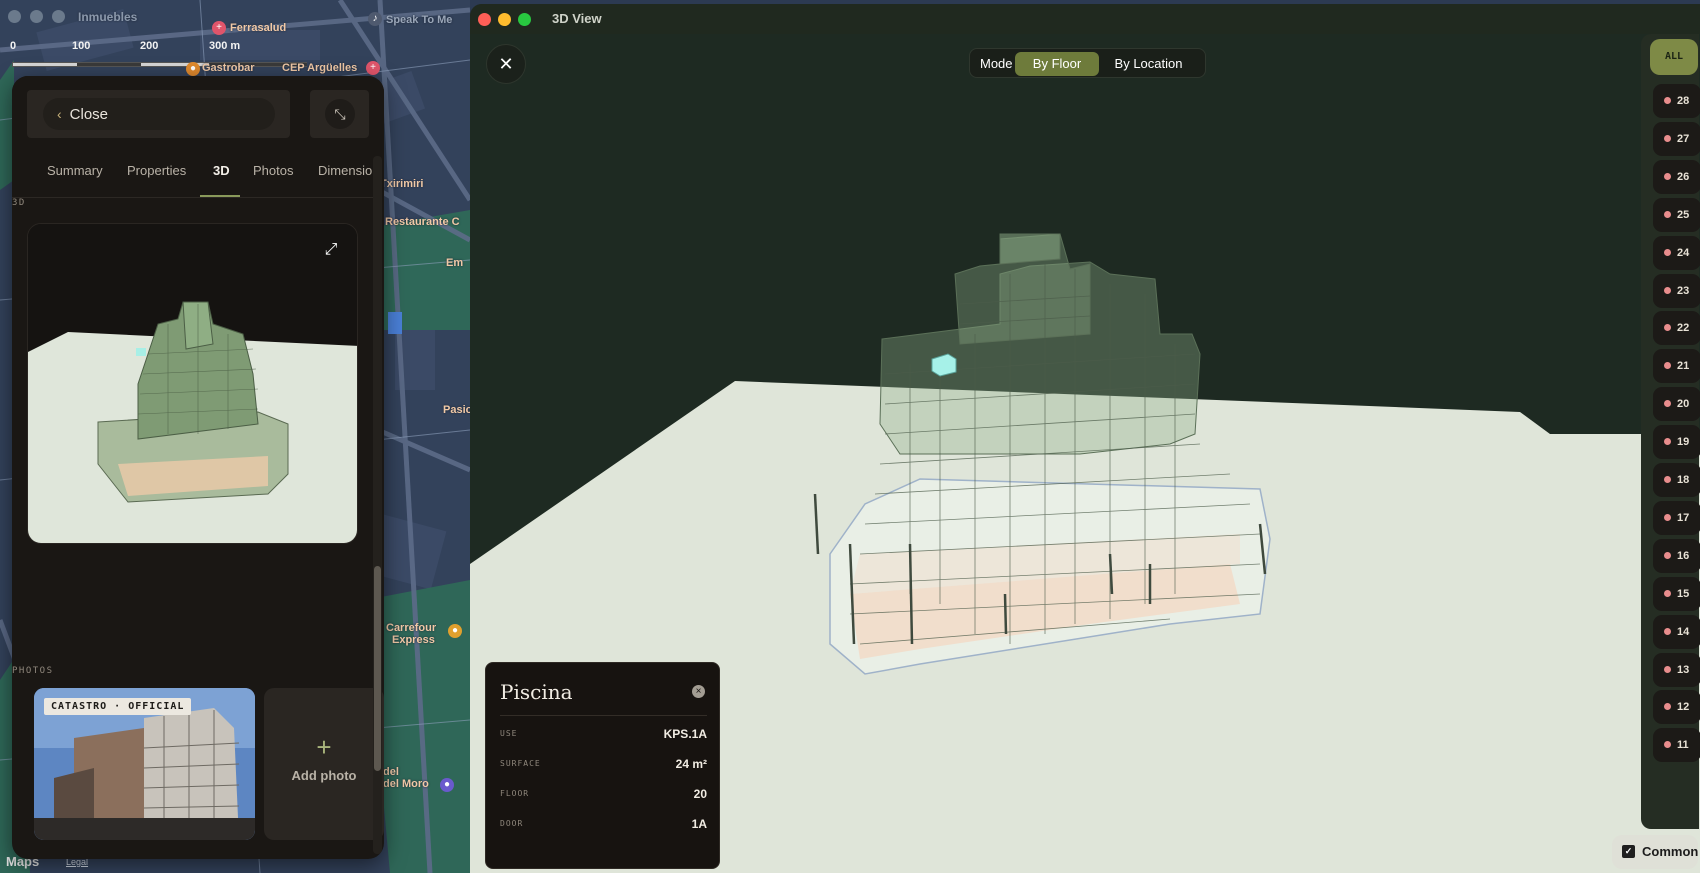  What do you see at coordinates (75, 170) in the screenshot?
I see `tab-summary: Summary` at bounding box center [75, 170].